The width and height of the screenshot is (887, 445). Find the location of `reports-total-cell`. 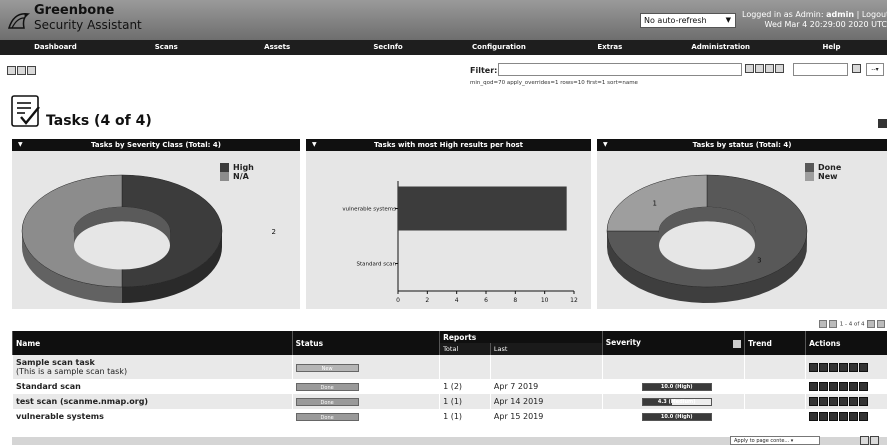

reports-total-cell is located at coordinates (465, 367).